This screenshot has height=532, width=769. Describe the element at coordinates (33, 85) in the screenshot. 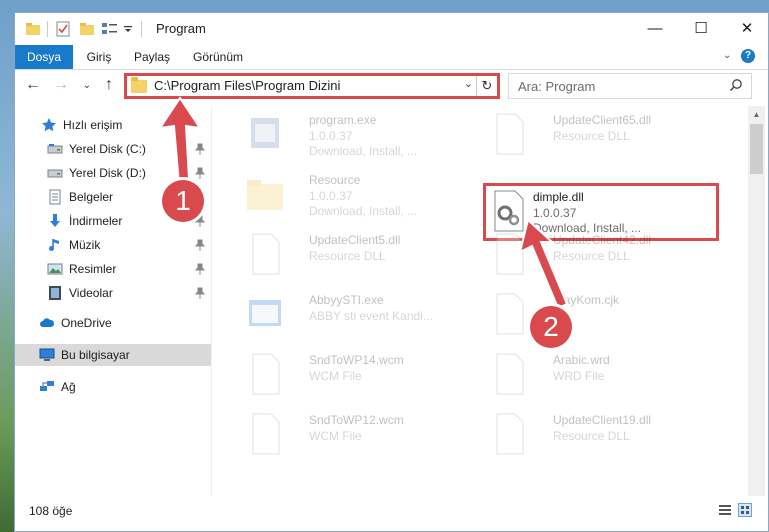

I see `back-arrow-icon: ←` at that location.